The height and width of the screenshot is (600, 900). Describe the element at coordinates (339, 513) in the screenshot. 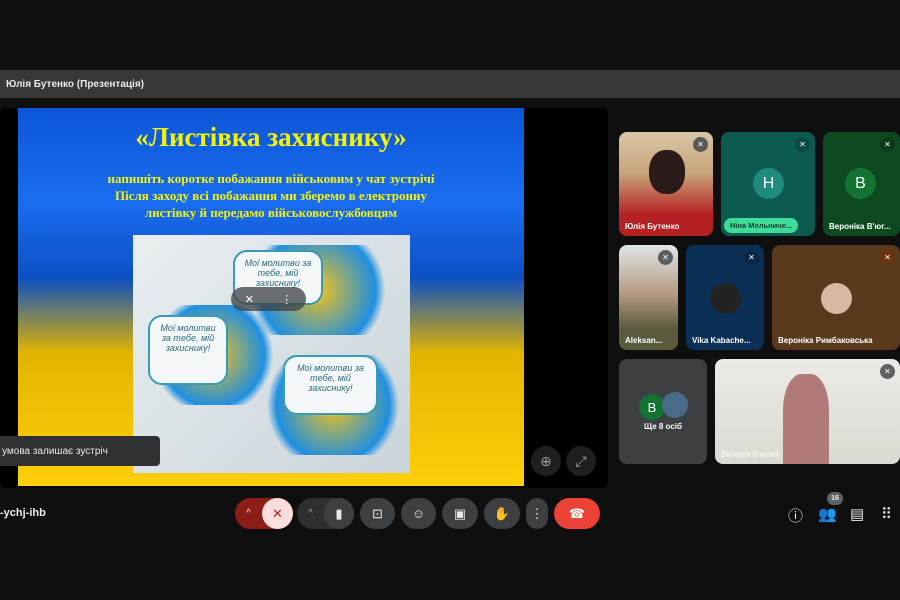

I see `camera-icon: ▮` at that location.